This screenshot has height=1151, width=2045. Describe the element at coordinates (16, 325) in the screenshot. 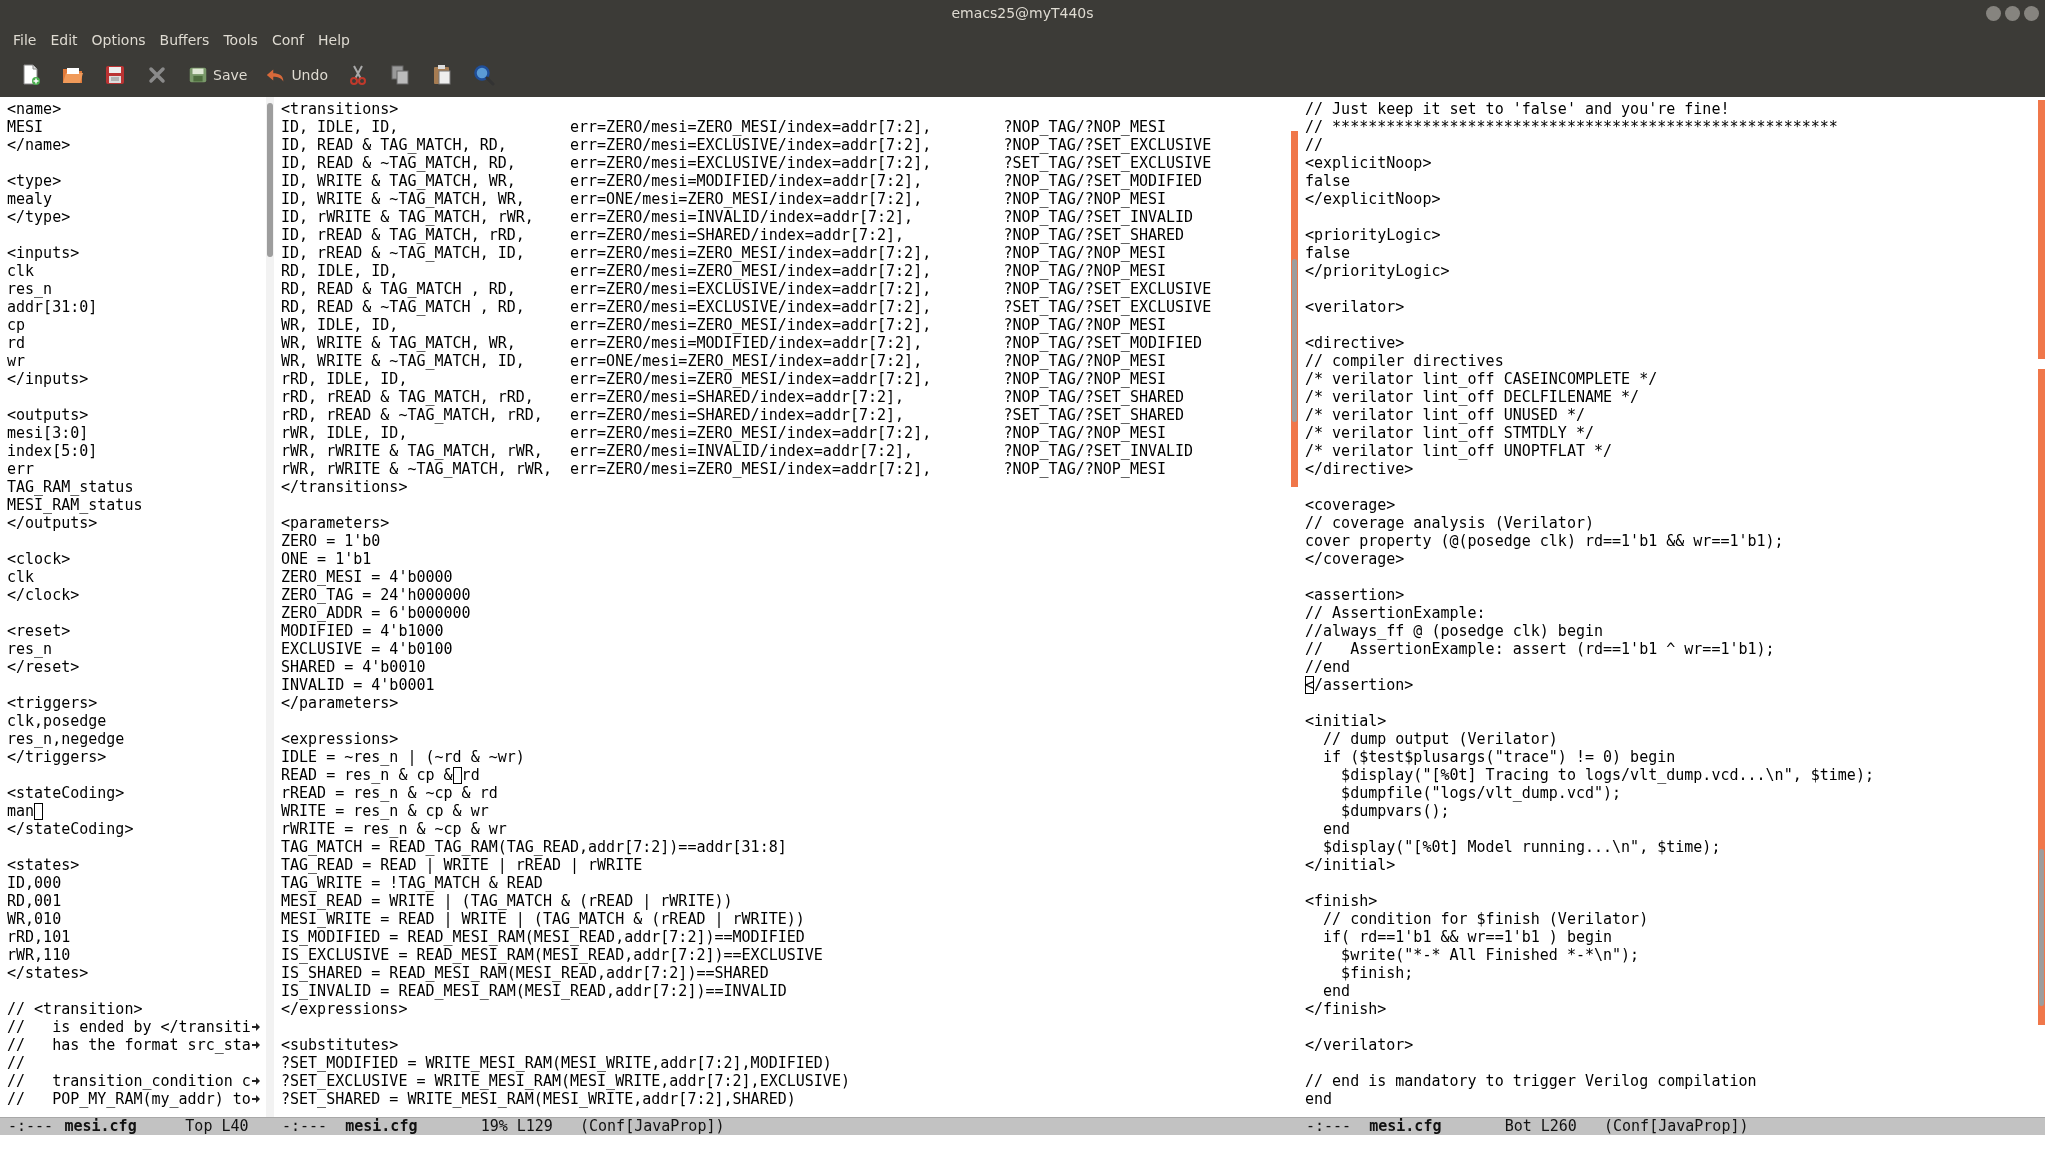

I see `code-line: cp` at that location.